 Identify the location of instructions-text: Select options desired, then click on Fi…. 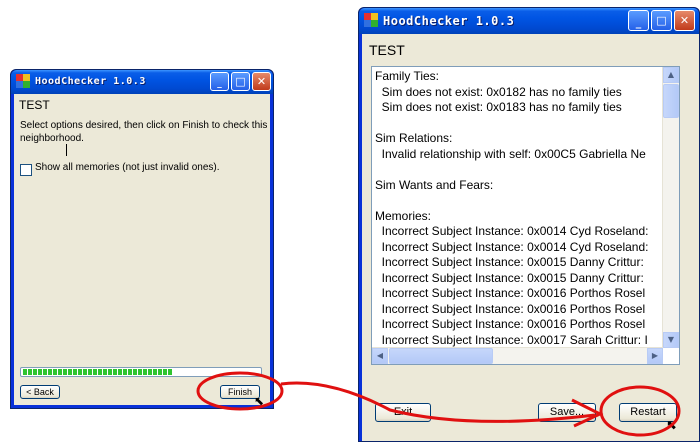
(144, 132).